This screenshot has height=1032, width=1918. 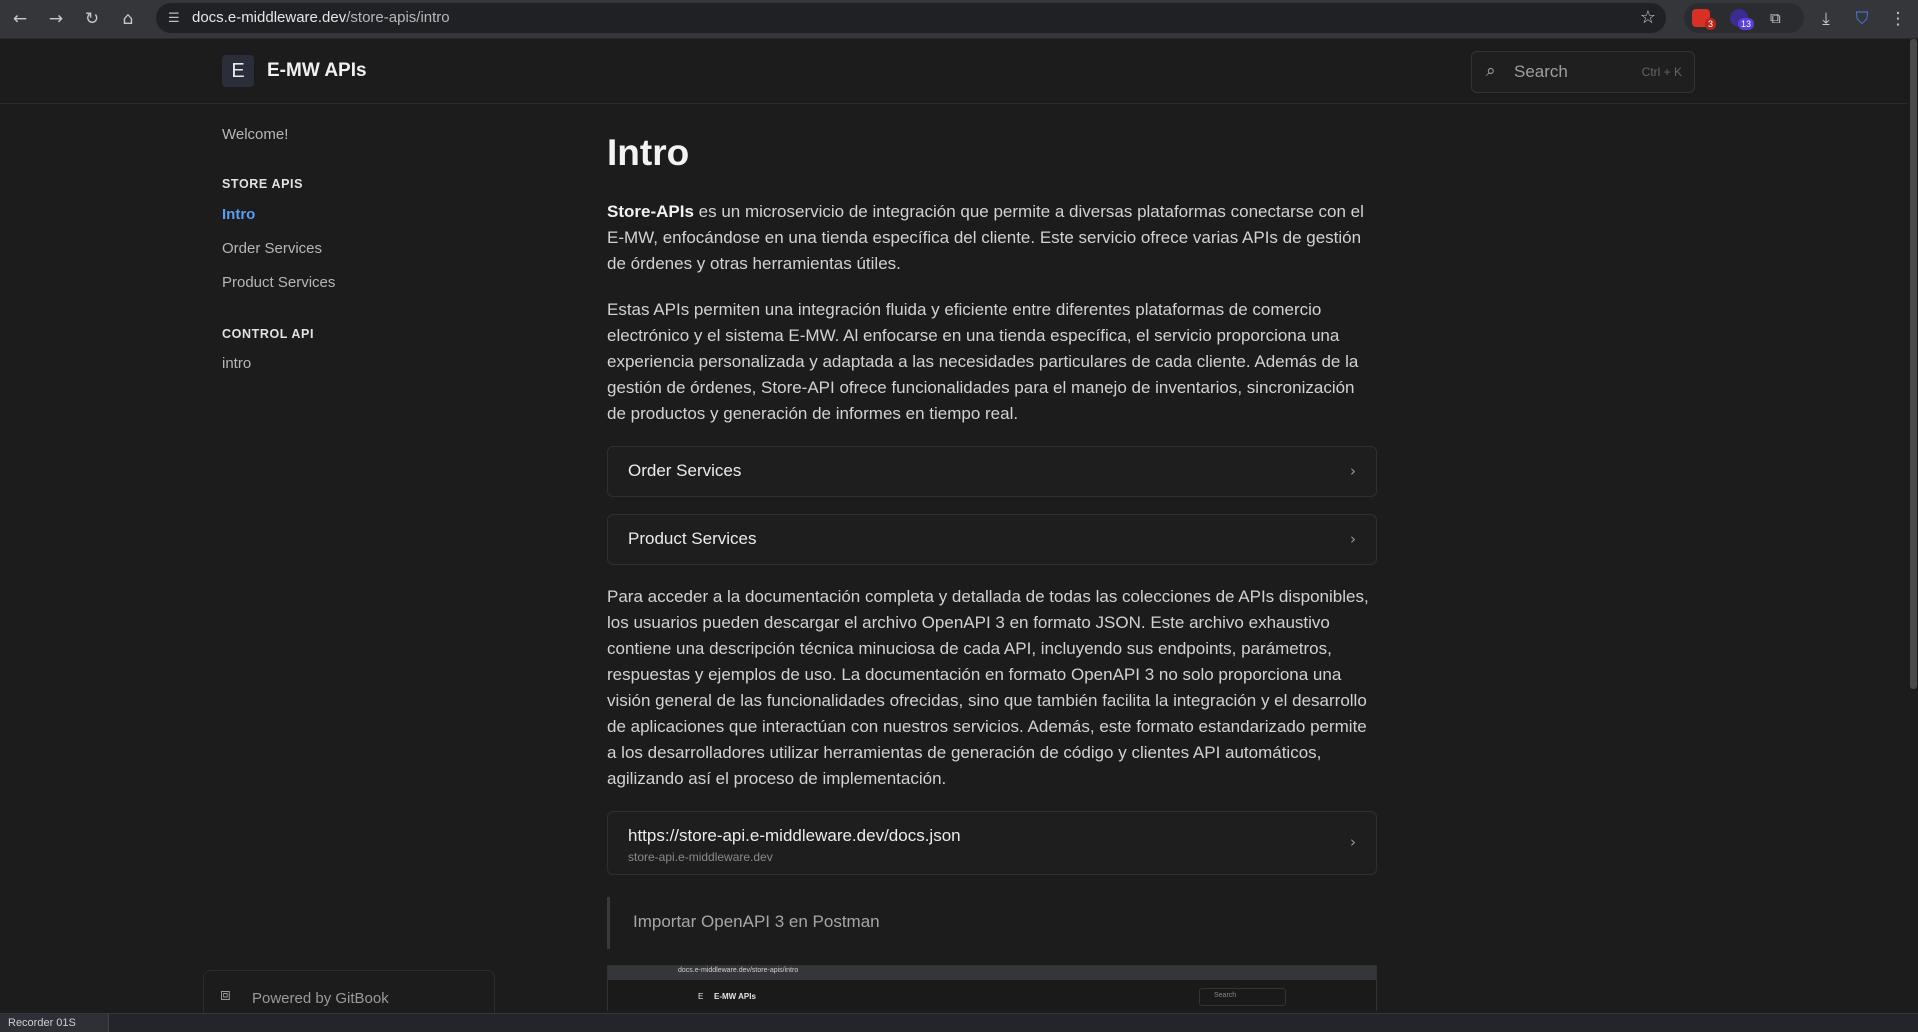 I want to click on sidebar-item-product-services: Product Services, so click(x=278, y=282).